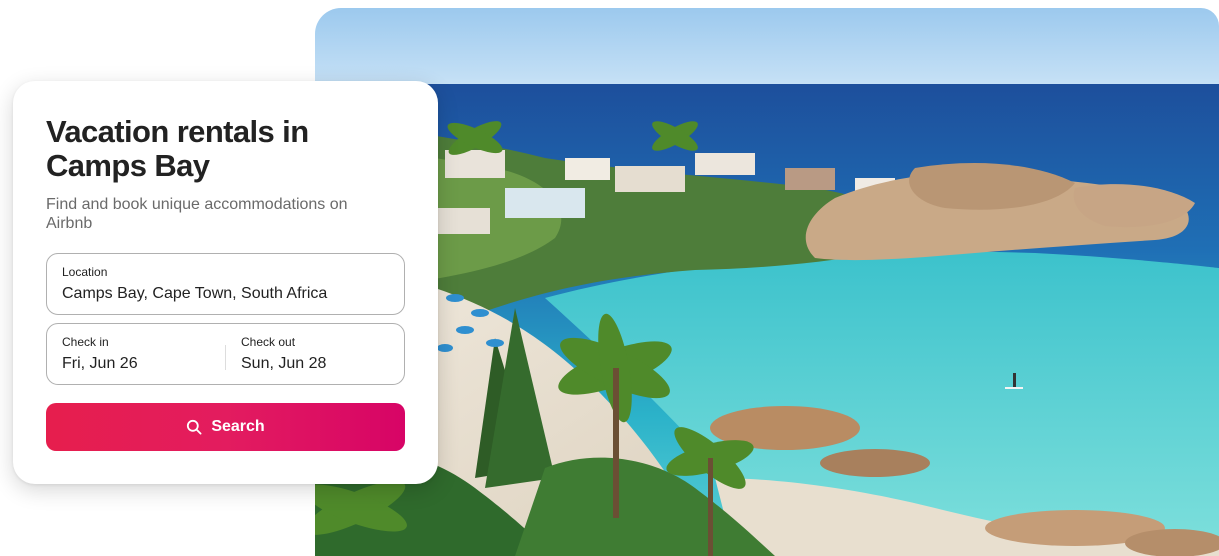  Describe the element at coordinates (85, 342) in the screenshot. I see `checkin-label: Check in` at that location.